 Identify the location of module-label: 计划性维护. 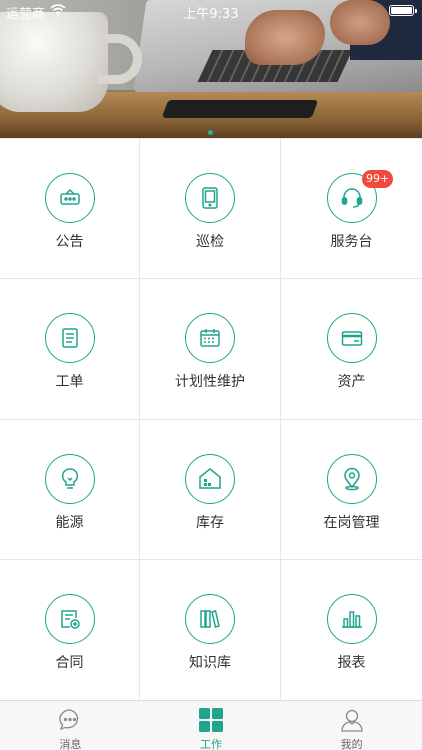
(210, 382).